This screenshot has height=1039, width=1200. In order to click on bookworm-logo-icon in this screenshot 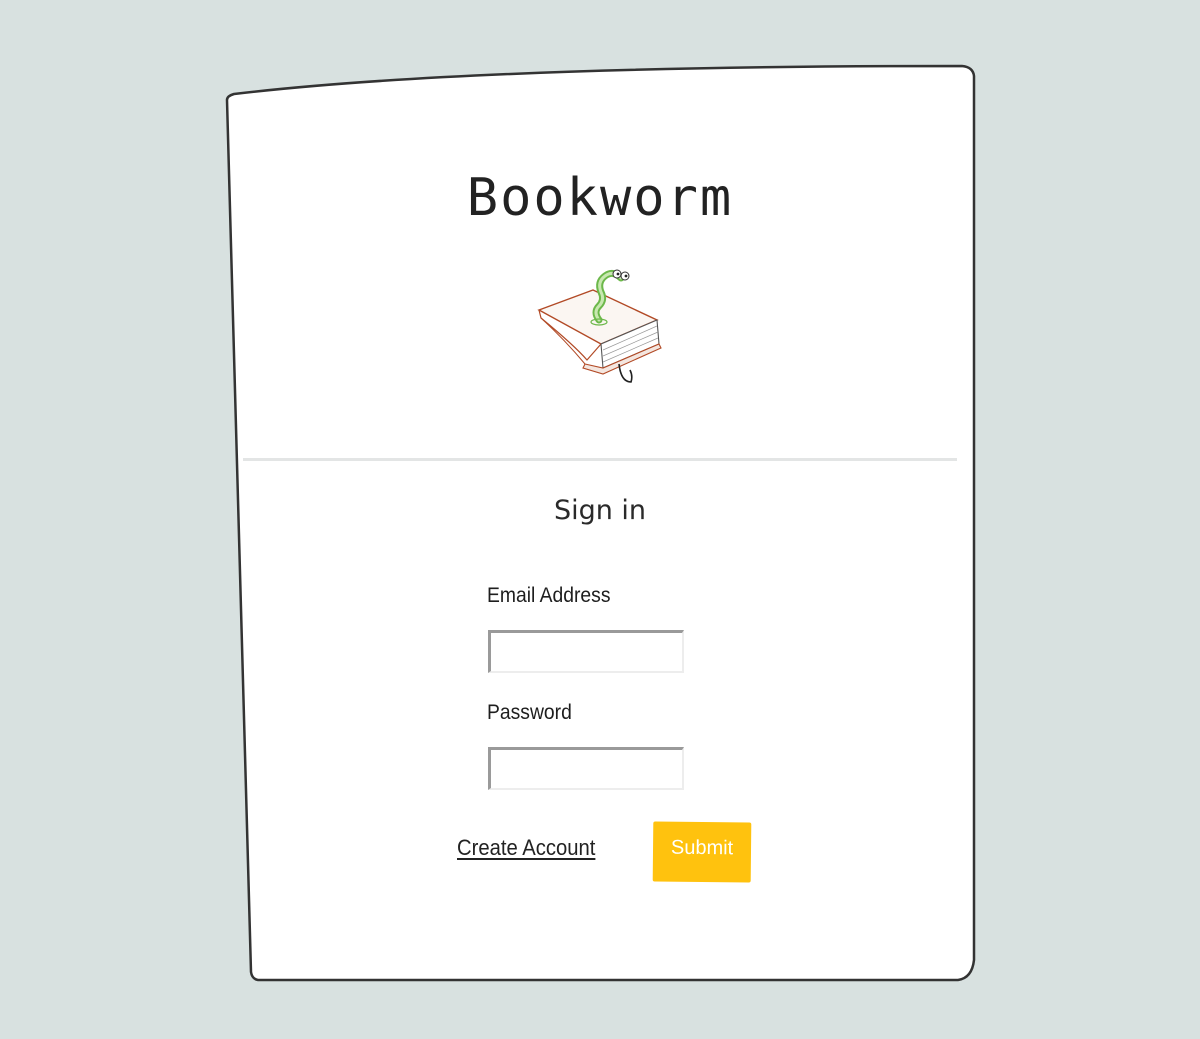, I will do `click(599, 326)`.